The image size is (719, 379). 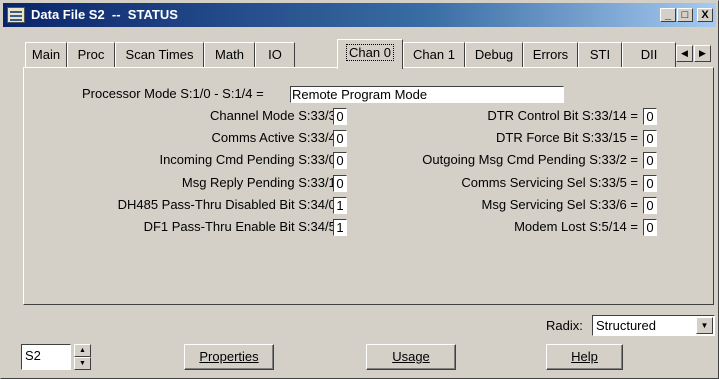 What do you see at coordinates (494, 55) in the screenshot?
I see `tab-debug: Debug` at bounding box center [494, 55].